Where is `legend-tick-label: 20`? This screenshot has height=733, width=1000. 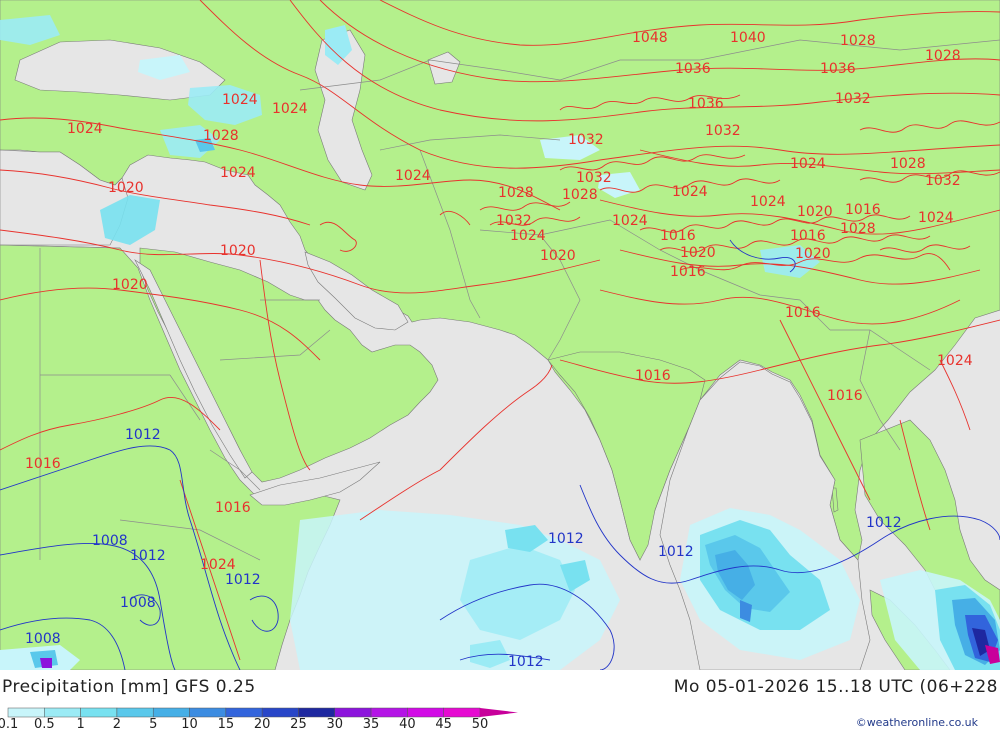 legend-tick-label: 20 is located at coordinates (262, 724).